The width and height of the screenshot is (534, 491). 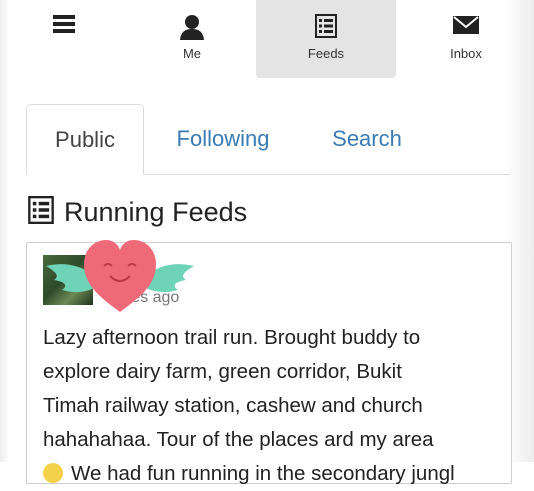 What do you see at coordinates (156, 211) in the screenshot?
I see `page-title: Running Feeds` at bounding box center [156, 211].